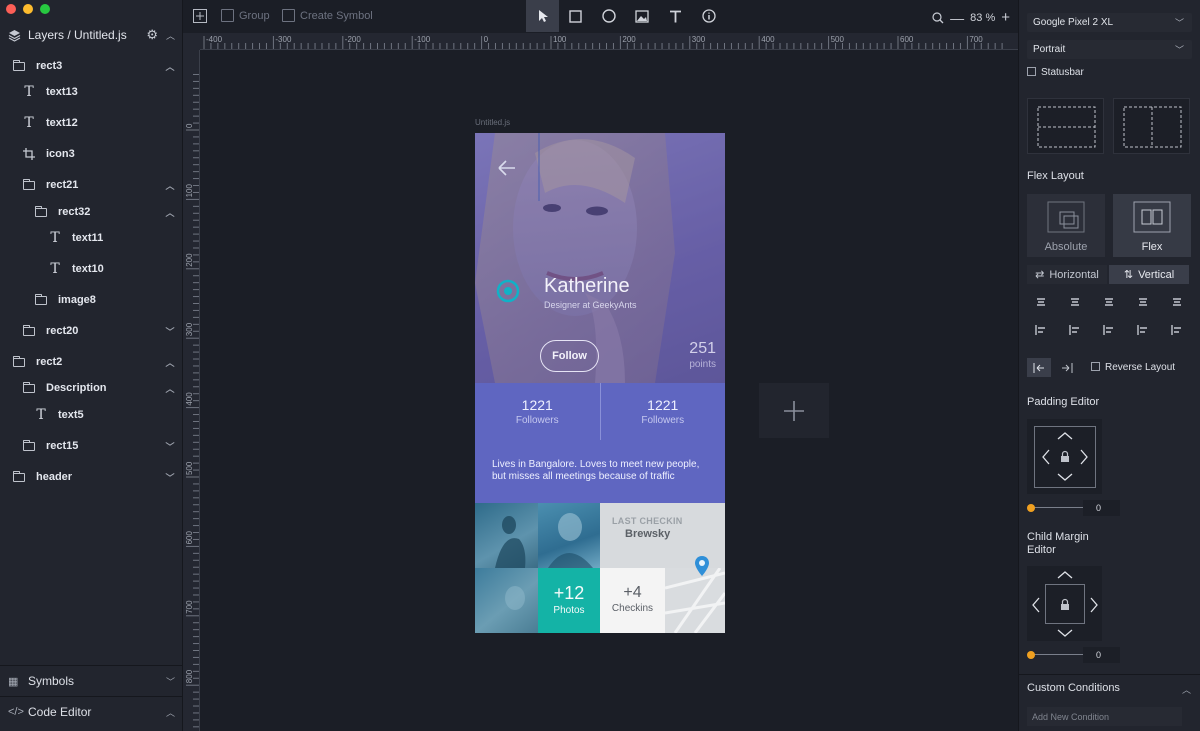  What do you see at coordinates (91, 66) in the screenshot?
I see `layer-row-rect3: rect3 ︿` at bounding box center [91, 66].